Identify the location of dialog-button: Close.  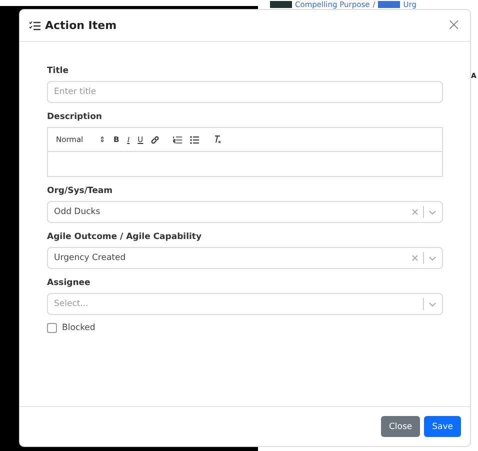
(400, 426).